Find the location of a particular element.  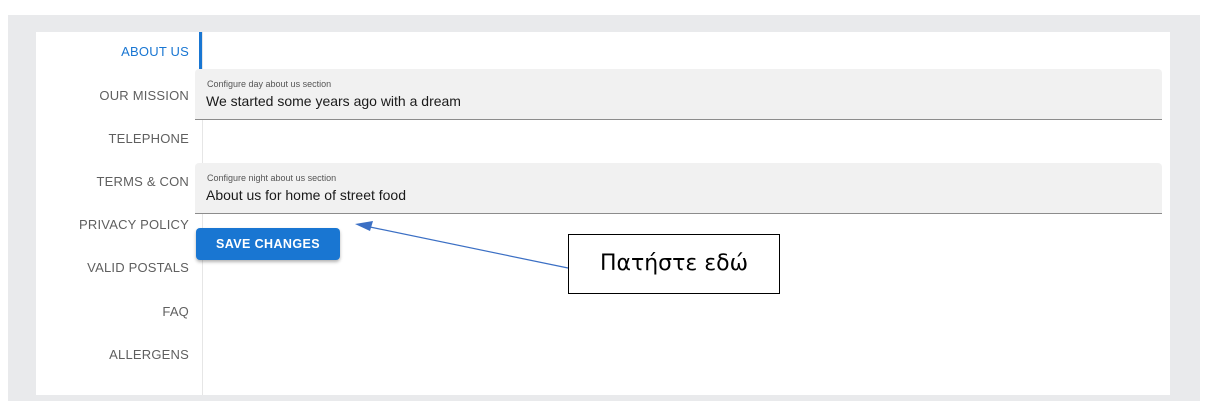

day-about-us-field: Configure day about us section is located at coordinates (678, 94).